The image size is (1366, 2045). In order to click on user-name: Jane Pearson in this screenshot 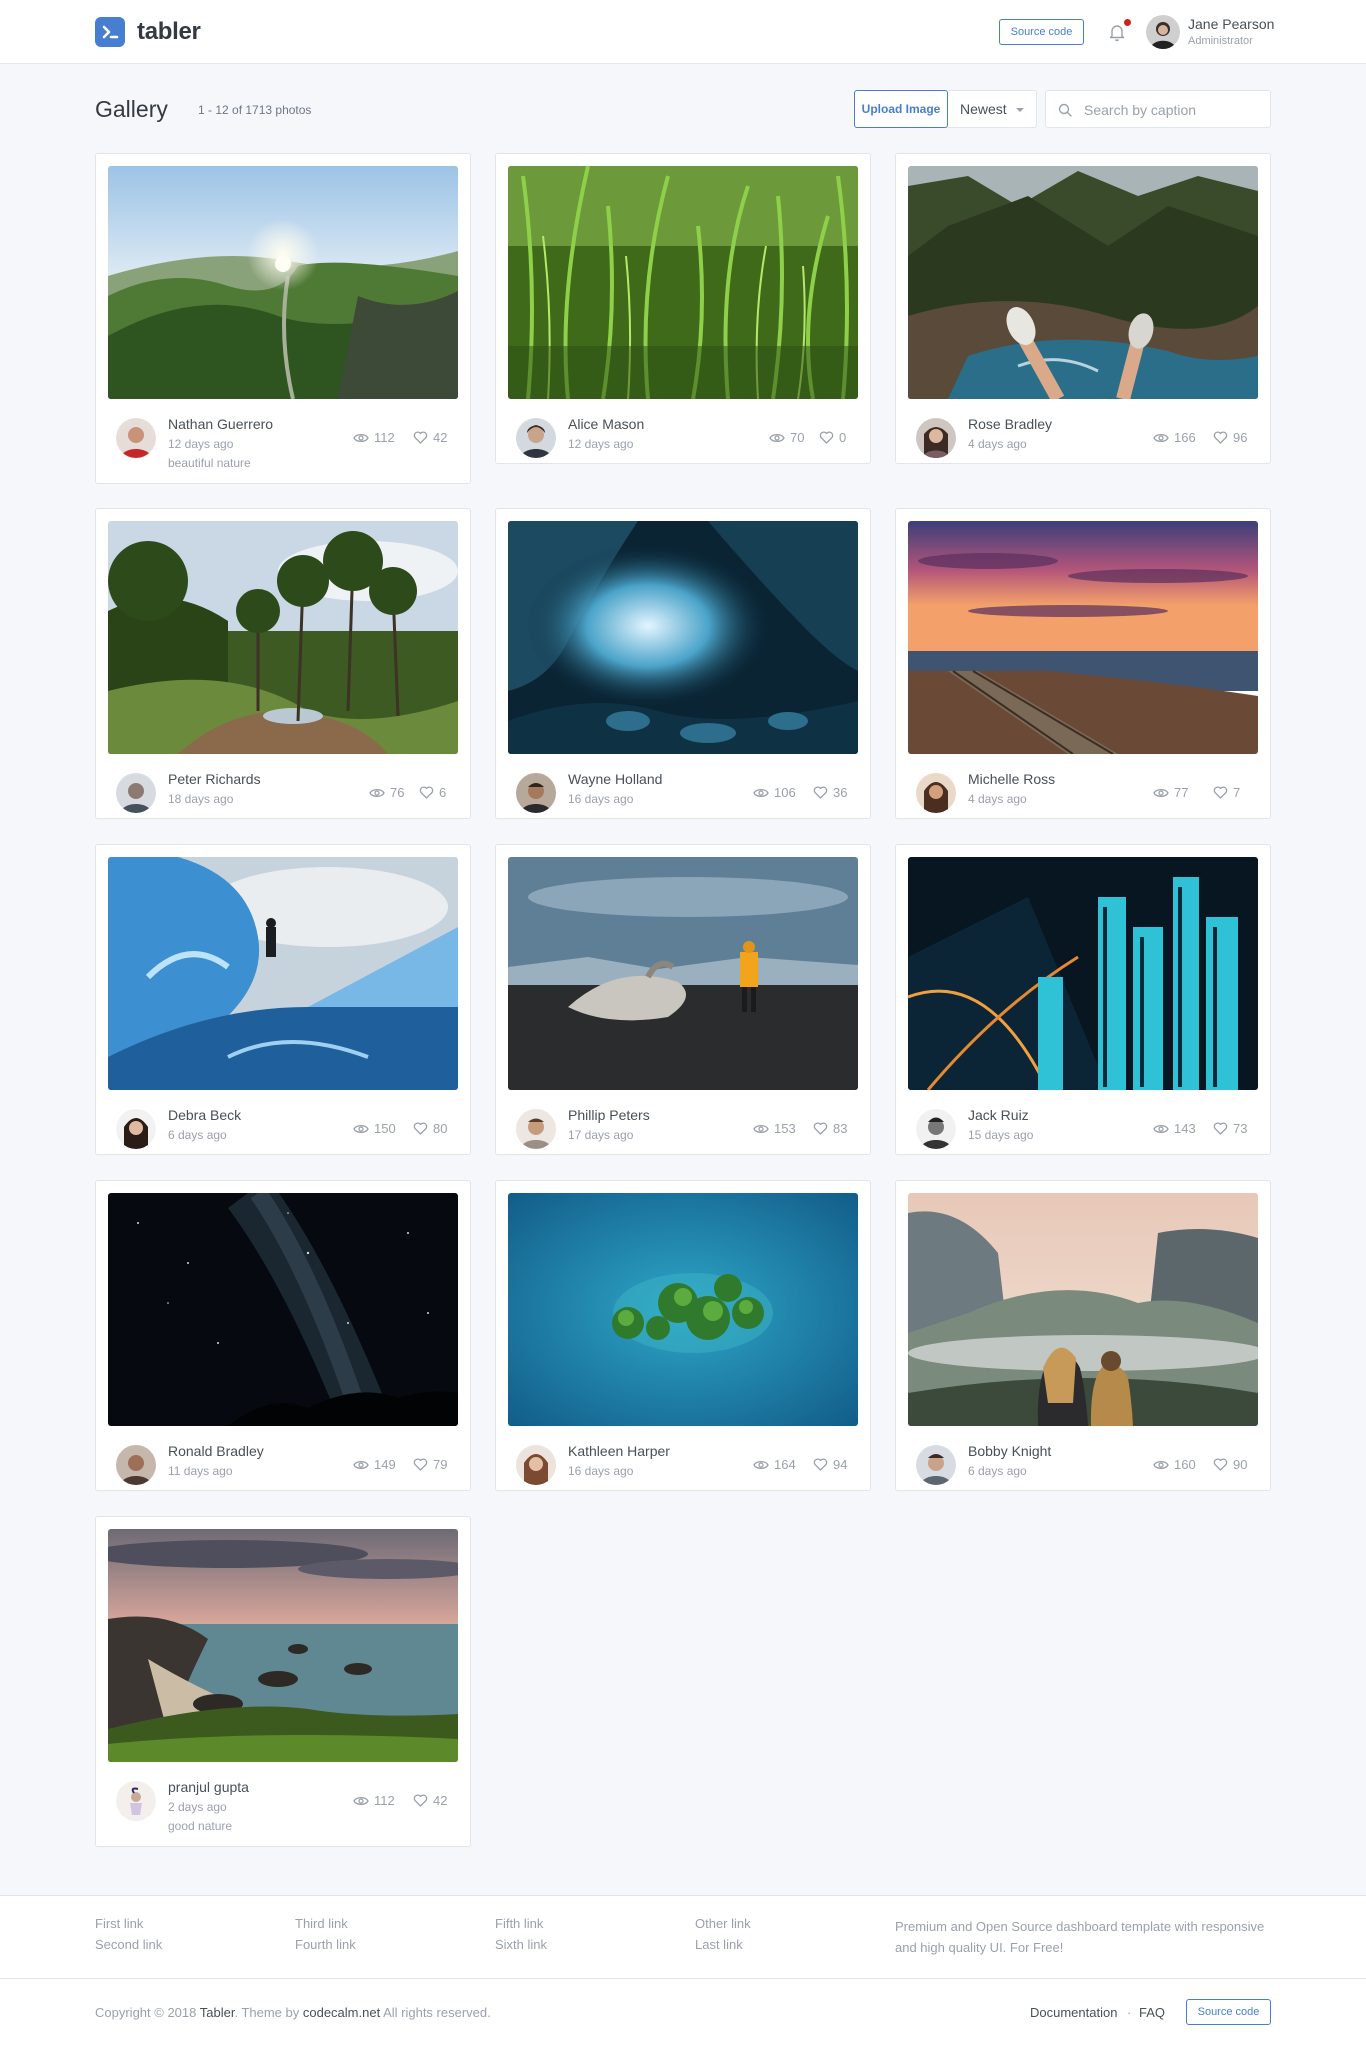, I will do `click(1231, 24)`.